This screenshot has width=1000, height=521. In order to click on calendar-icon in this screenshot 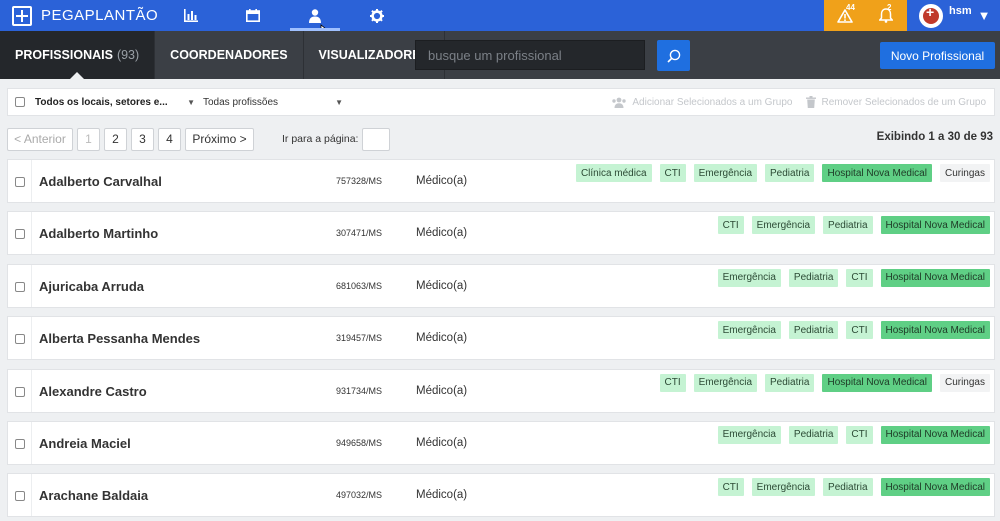, I will do `click(253, 15)`.